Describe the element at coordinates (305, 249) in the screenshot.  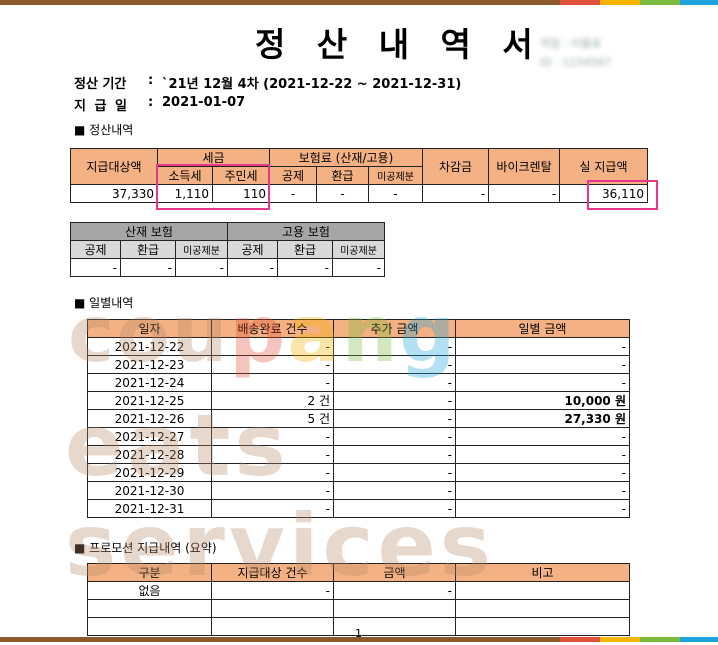
I see `header-emp-refund: 환급` at that location.